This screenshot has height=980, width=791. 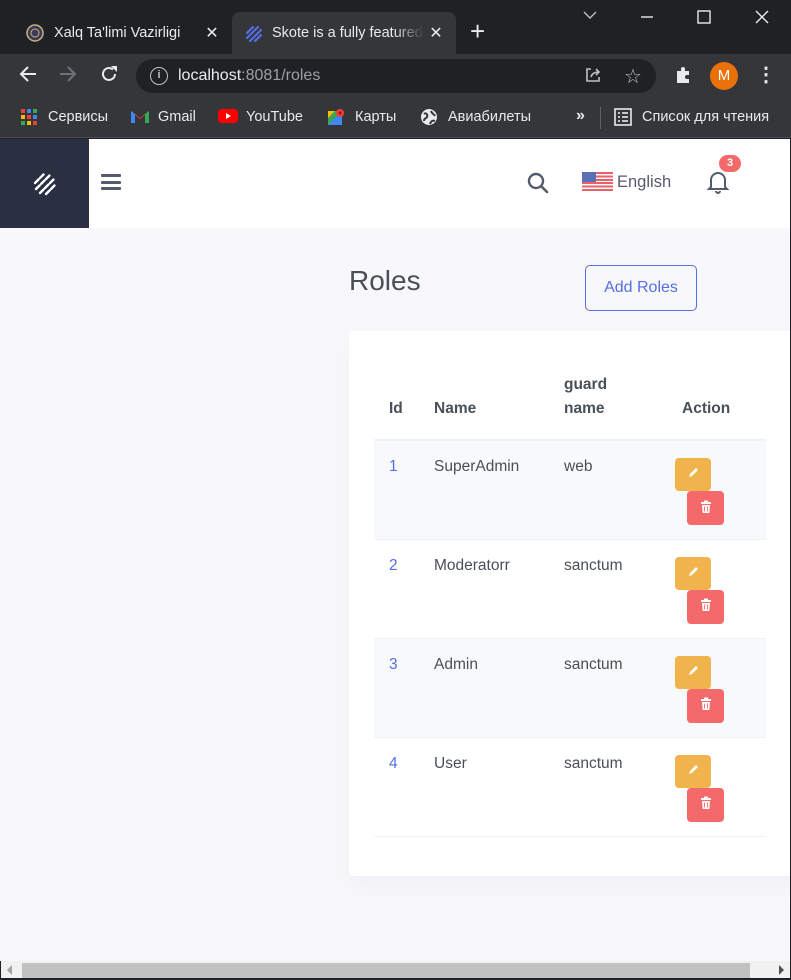 What do you see at coordinates (633, 76) in the screenshot?
I see `bookmark-star-icon: ☆` at bounding box center [633, 76].